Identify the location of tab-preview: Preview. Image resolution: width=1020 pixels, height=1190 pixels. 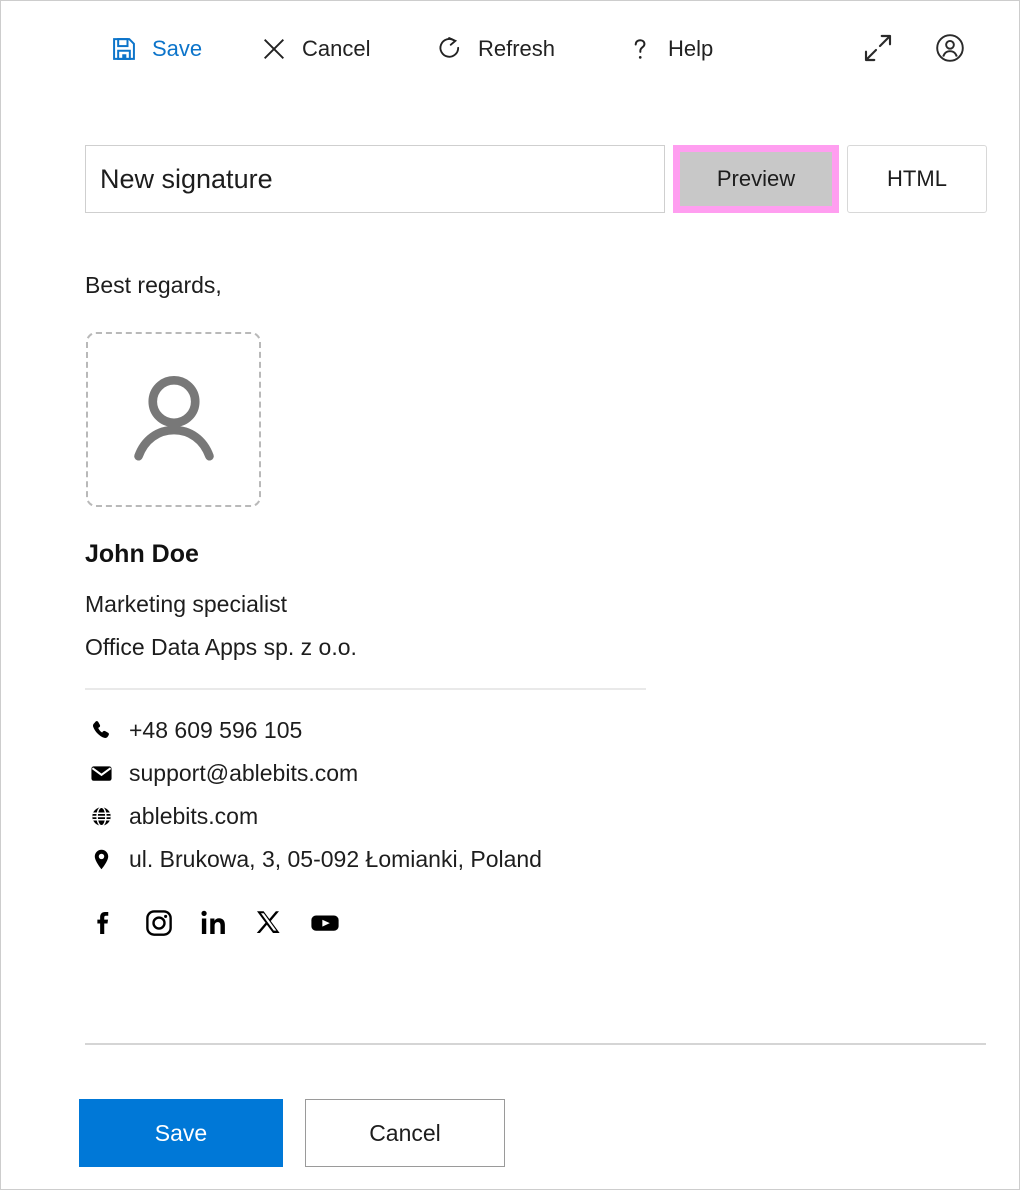
(756, 179).